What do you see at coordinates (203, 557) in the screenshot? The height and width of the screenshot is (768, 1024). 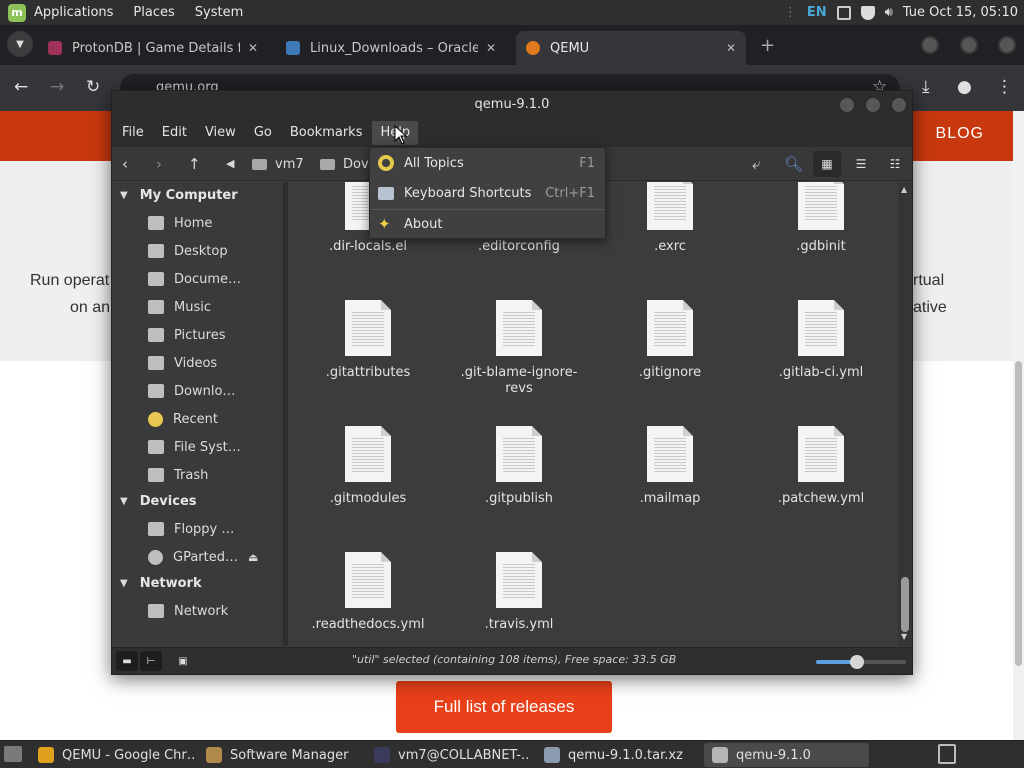 I see `sidebar-item: GParted… ⏏` at bounding box center [203, 557].